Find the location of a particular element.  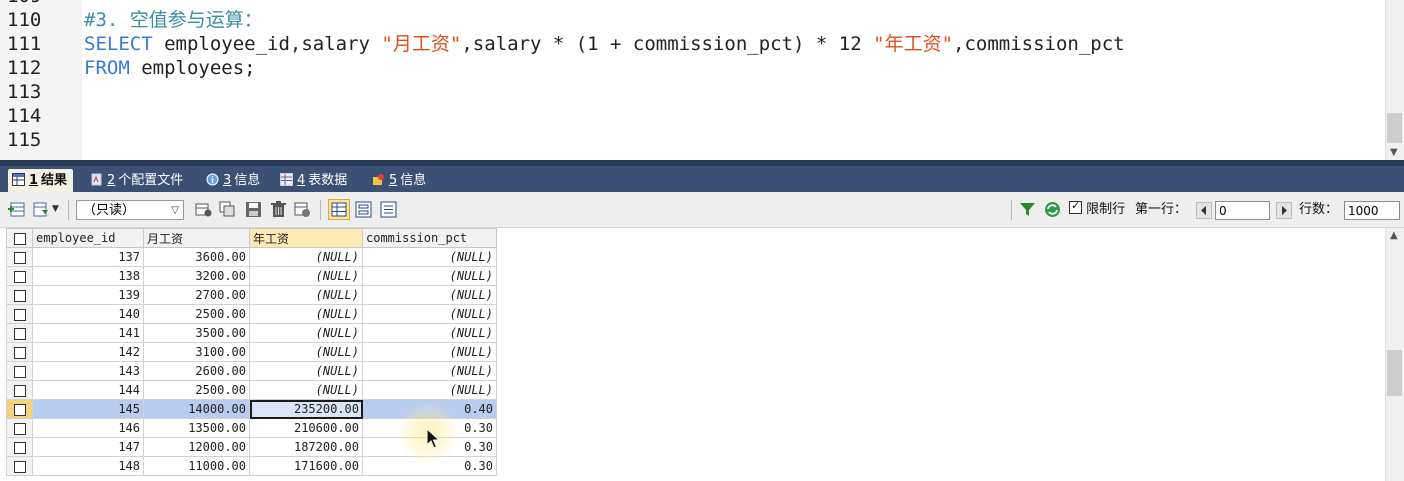

table-cell: 2500.00 is located at coordinates (196, 314).